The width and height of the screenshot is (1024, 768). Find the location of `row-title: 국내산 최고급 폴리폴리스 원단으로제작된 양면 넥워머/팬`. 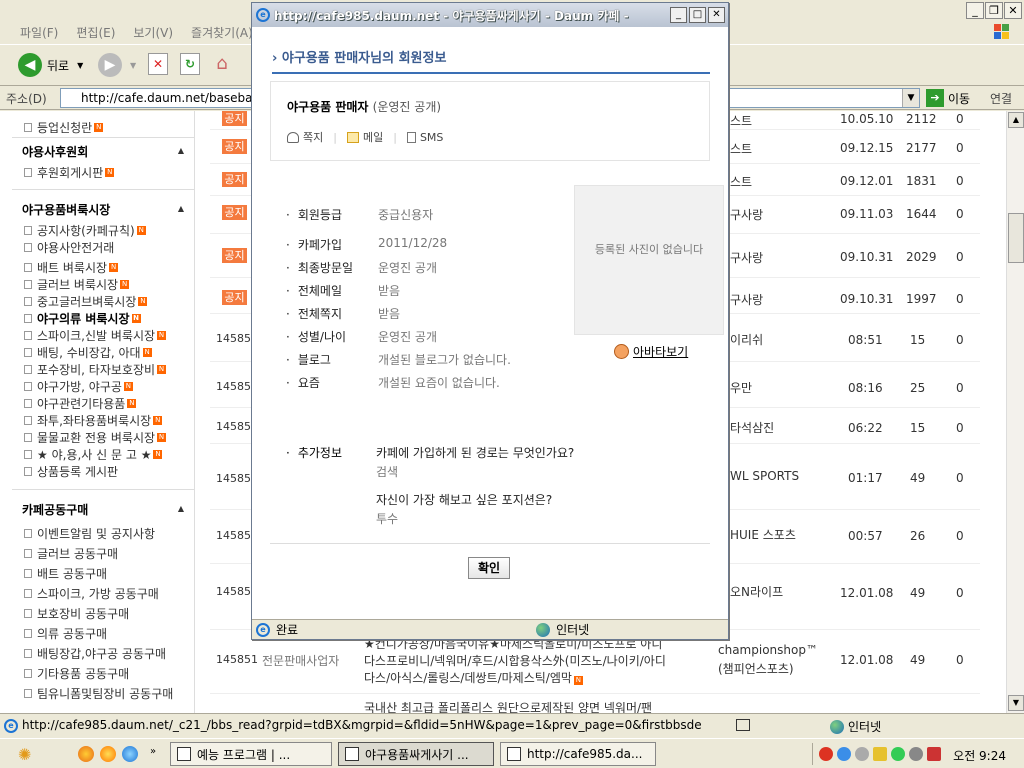

row-title: 국내산 최고급 폴리폴리스 원단으로제작된 양면 넥워머/팬 is located at coordinates (508, 706).